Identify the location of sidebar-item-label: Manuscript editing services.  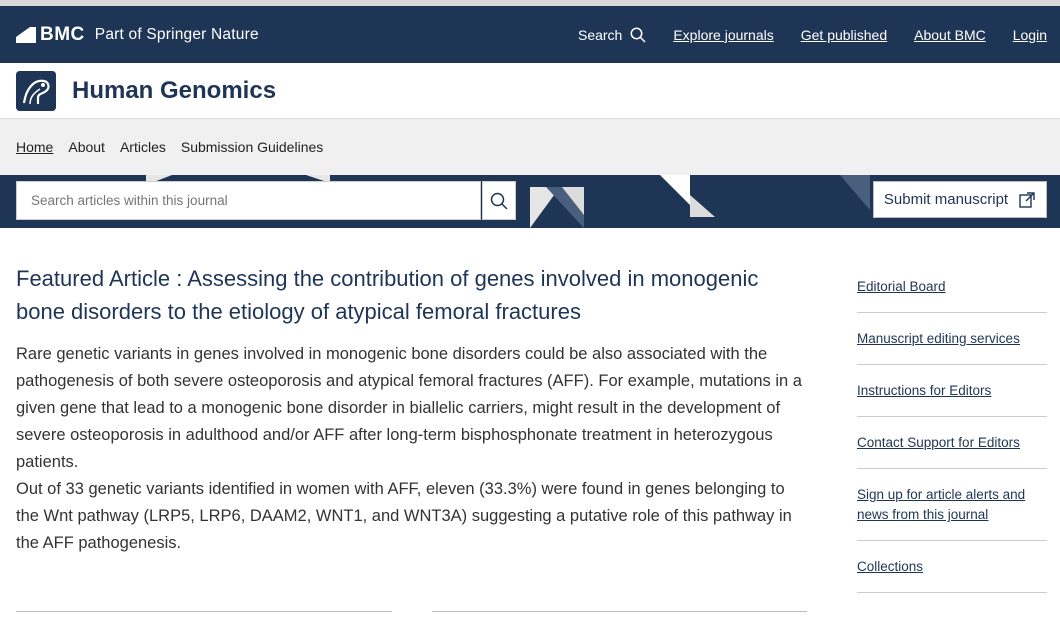
(938, 338).